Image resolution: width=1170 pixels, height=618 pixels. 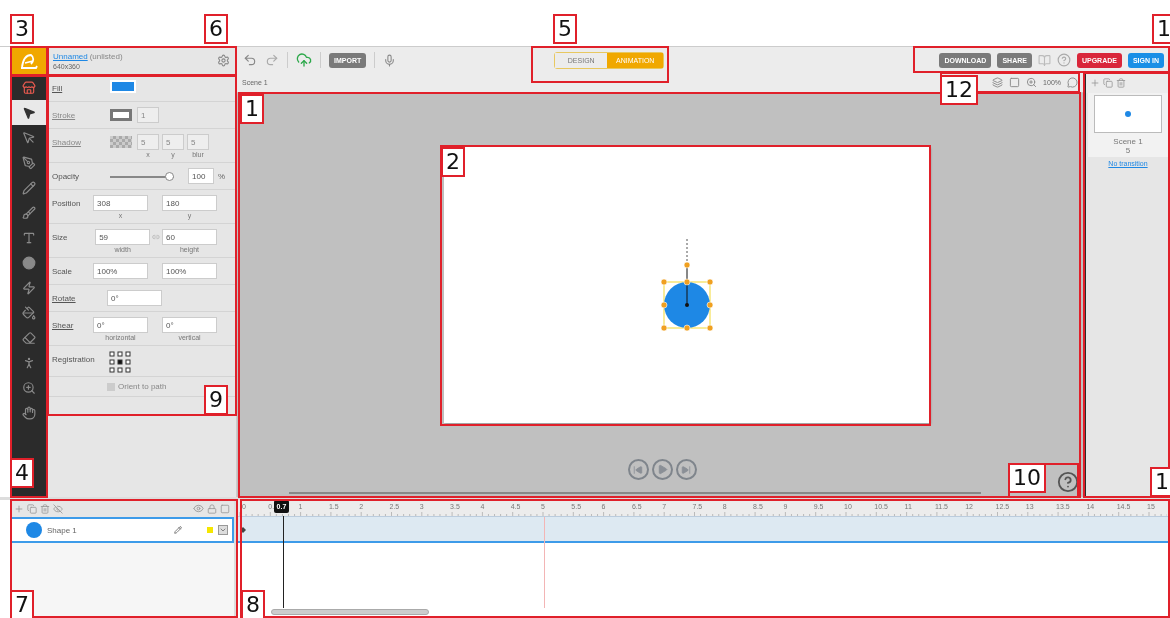 I want to click on help-icon, so click(x=1063, y=60).